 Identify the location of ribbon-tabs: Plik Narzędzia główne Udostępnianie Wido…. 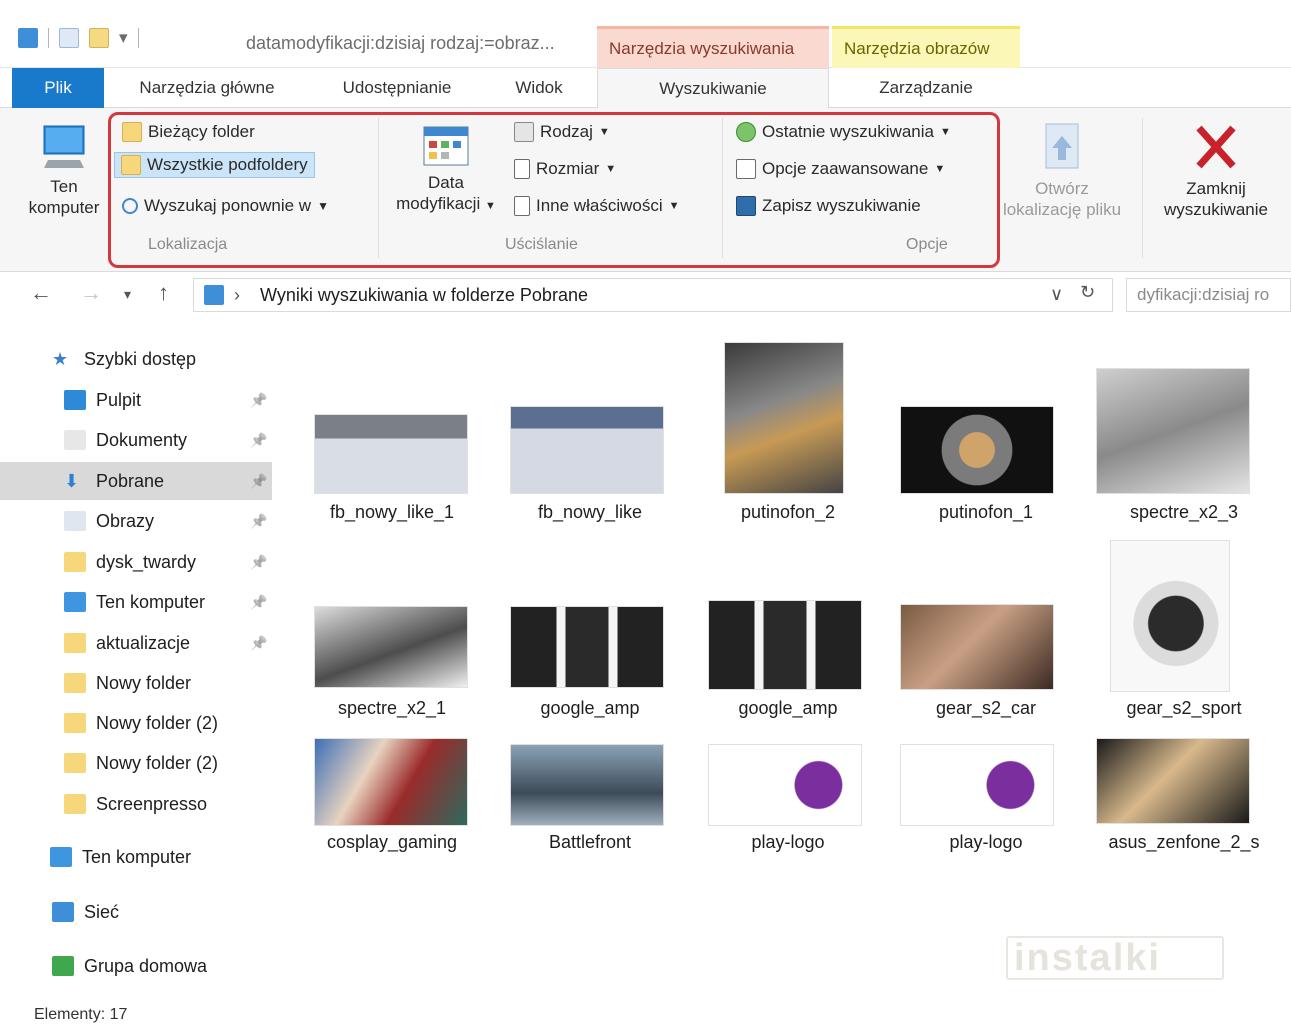
(645, 88).